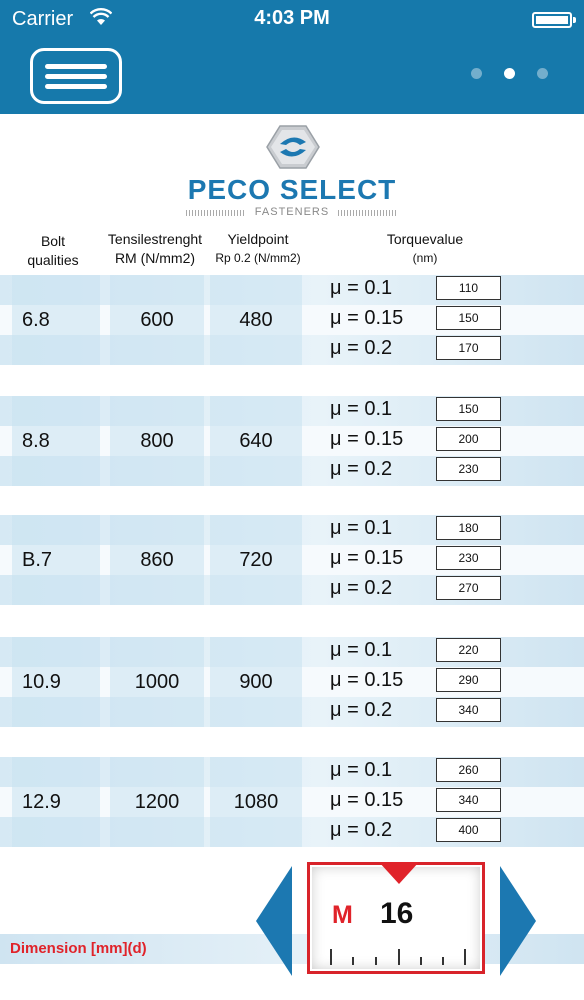  I want to click on yield-point: 1080, so click(256, 802).